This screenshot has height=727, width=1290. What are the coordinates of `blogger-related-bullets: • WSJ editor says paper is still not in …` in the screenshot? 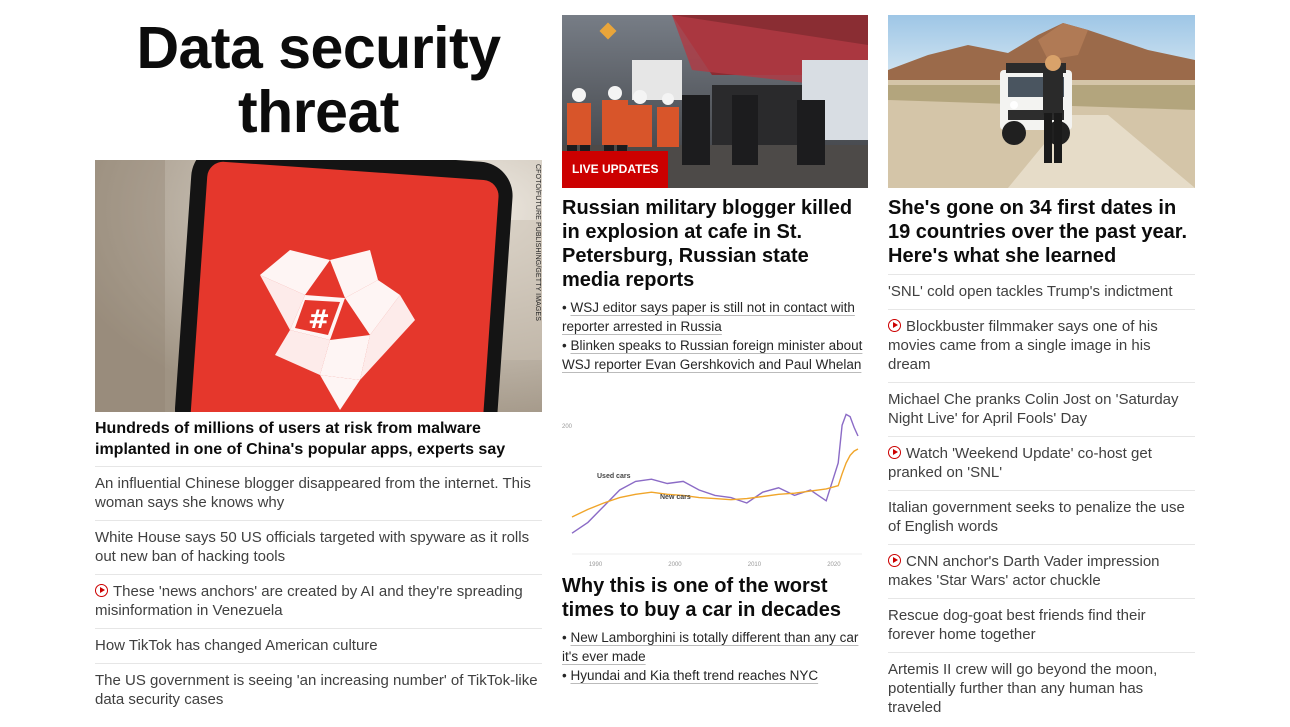 It's located at (715, 336).